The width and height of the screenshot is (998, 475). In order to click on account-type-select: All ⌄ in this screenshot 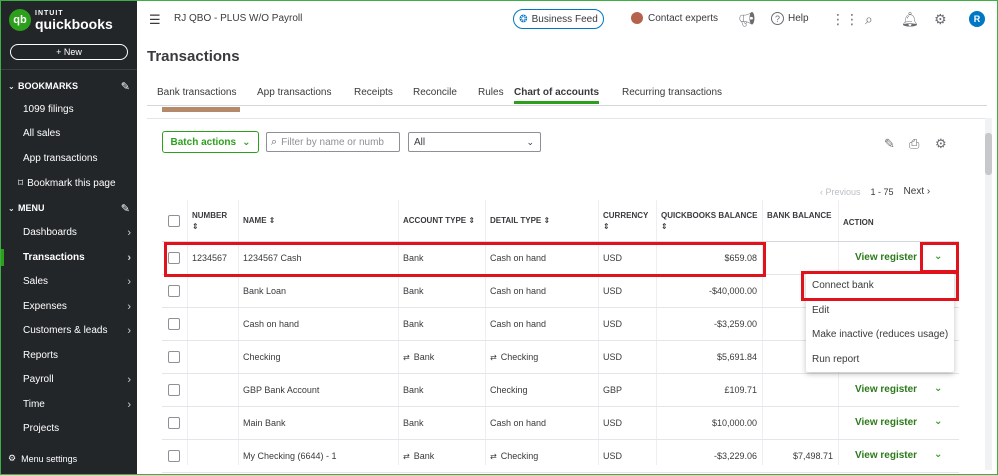, I will do `click(474, 142)`.